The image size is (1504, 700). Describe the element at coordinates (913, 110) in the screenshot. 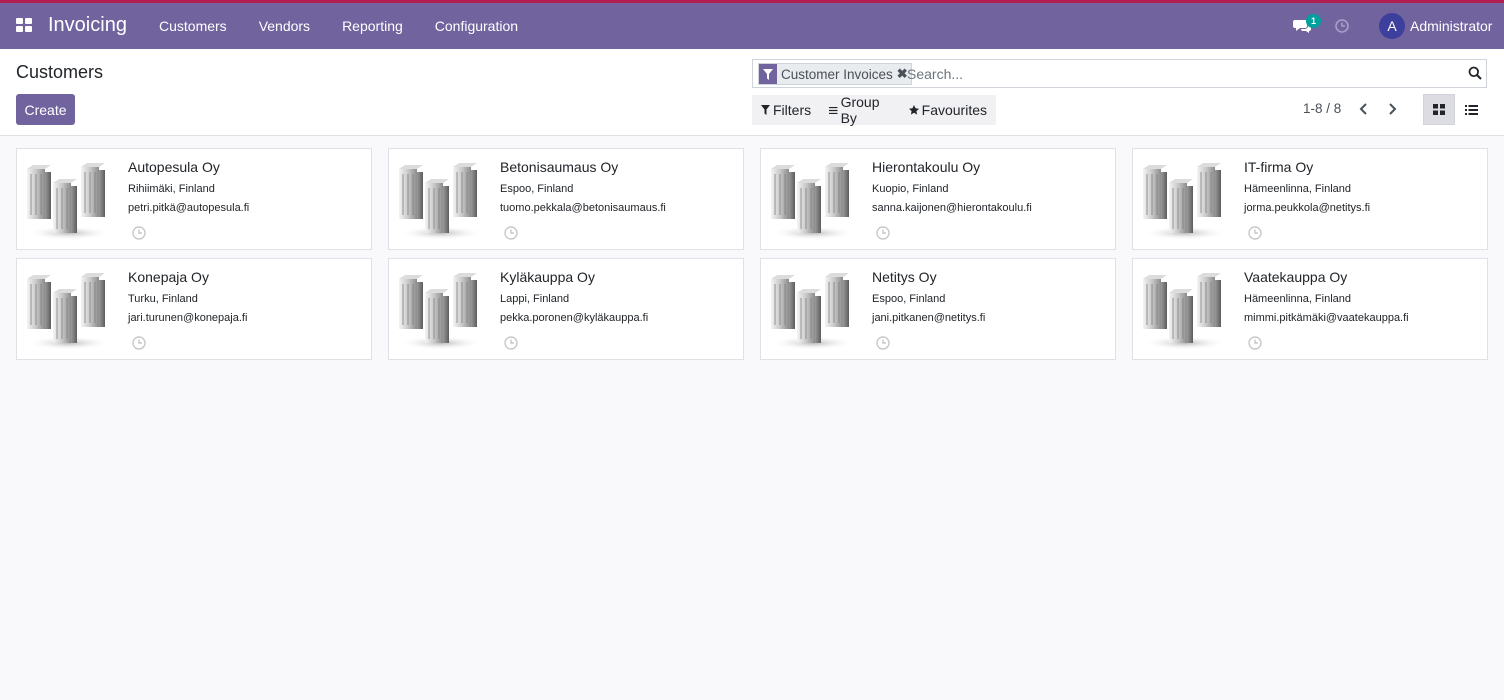

I see `star-icon` at that location.